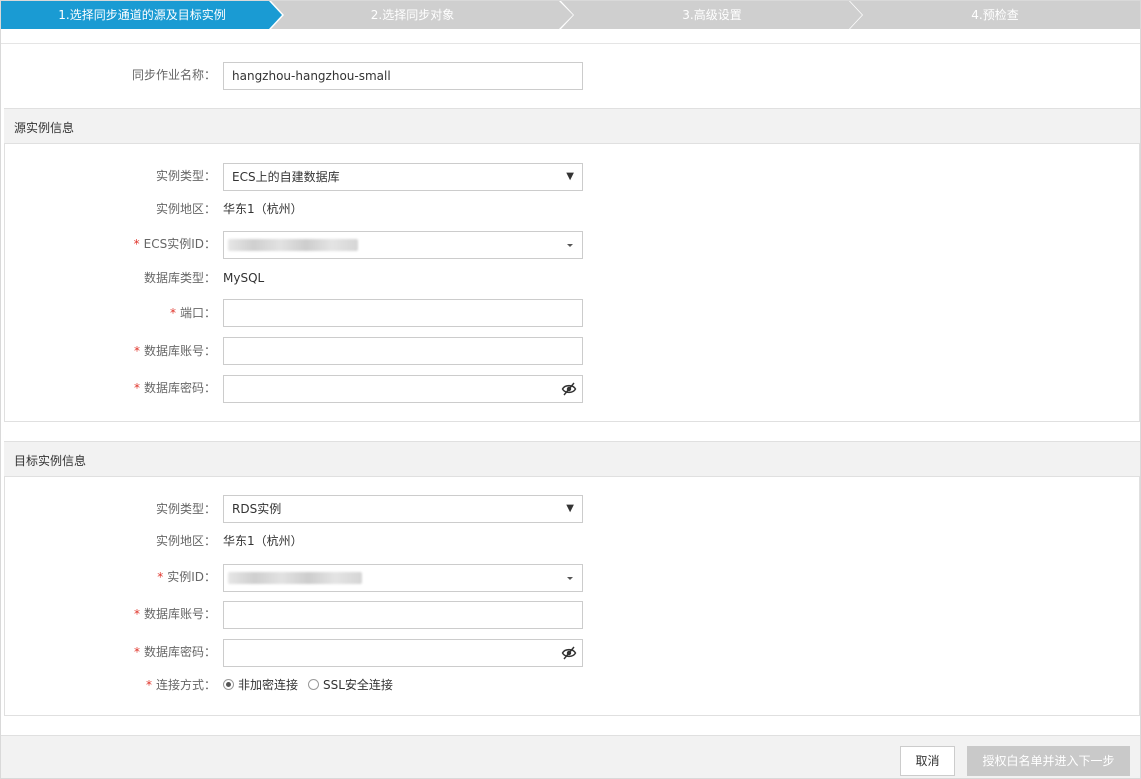 The height and width of the screenshot is (779, 1141). What do you see at coordinates (293, 245) in the screenshot?
I see `redacted-ecs-id` at bounding box center [293, 245].